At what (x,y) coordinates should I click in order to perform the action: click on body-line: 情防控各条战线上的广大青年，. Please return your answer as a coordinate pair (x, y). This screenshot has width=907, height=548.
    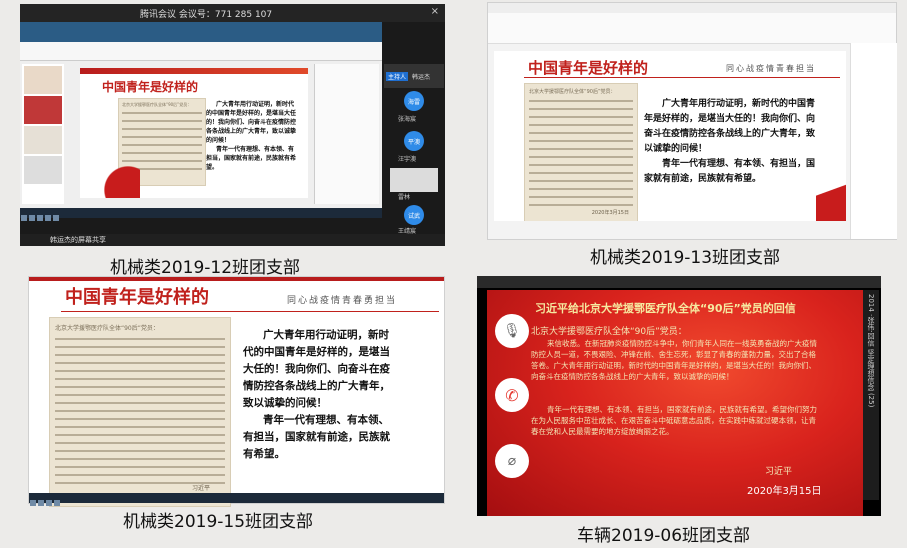
    Looking at the image, I should click on (316, 386).